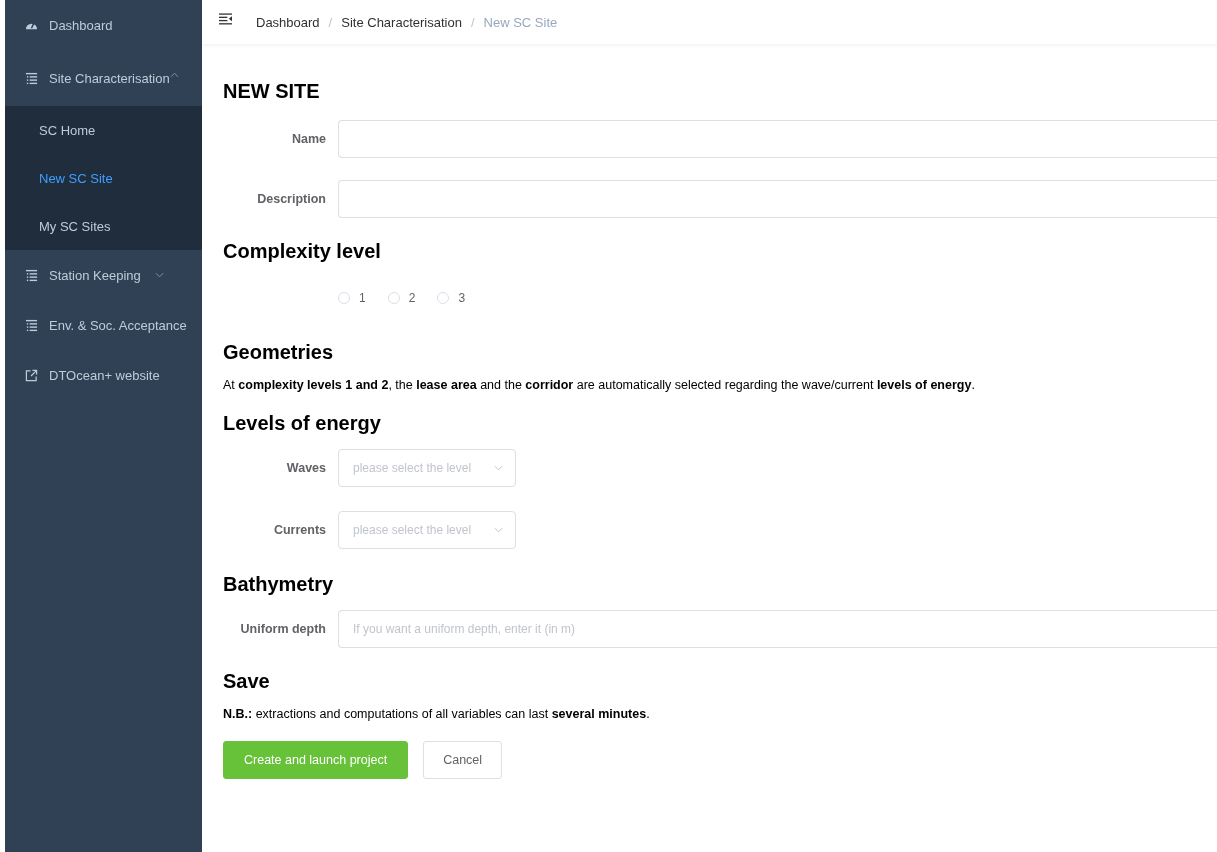 The image size is (1217, 852). Describe the element at coordinates (401, 298) in the screenshot. I see `radio-option: 2` at that location.